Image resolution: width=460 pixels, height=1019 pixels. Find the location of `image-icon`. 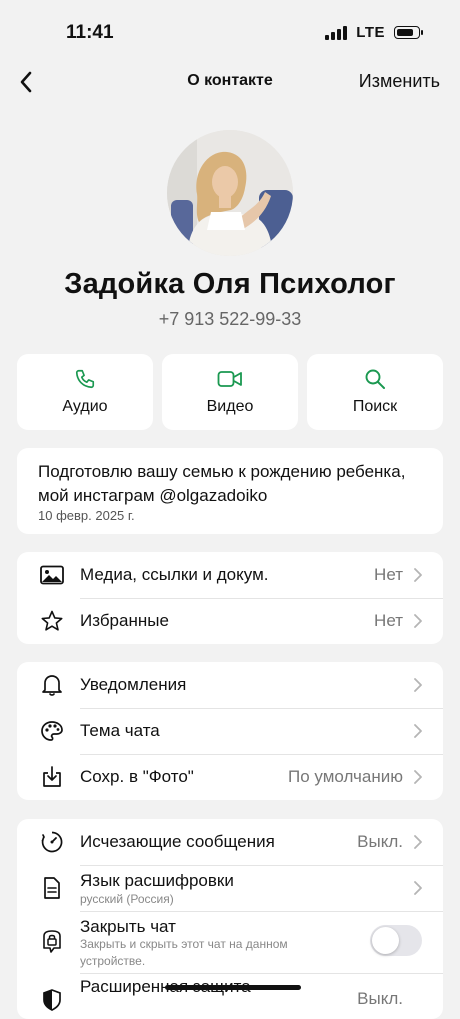

image-icon is located at coordinates (52, 575).